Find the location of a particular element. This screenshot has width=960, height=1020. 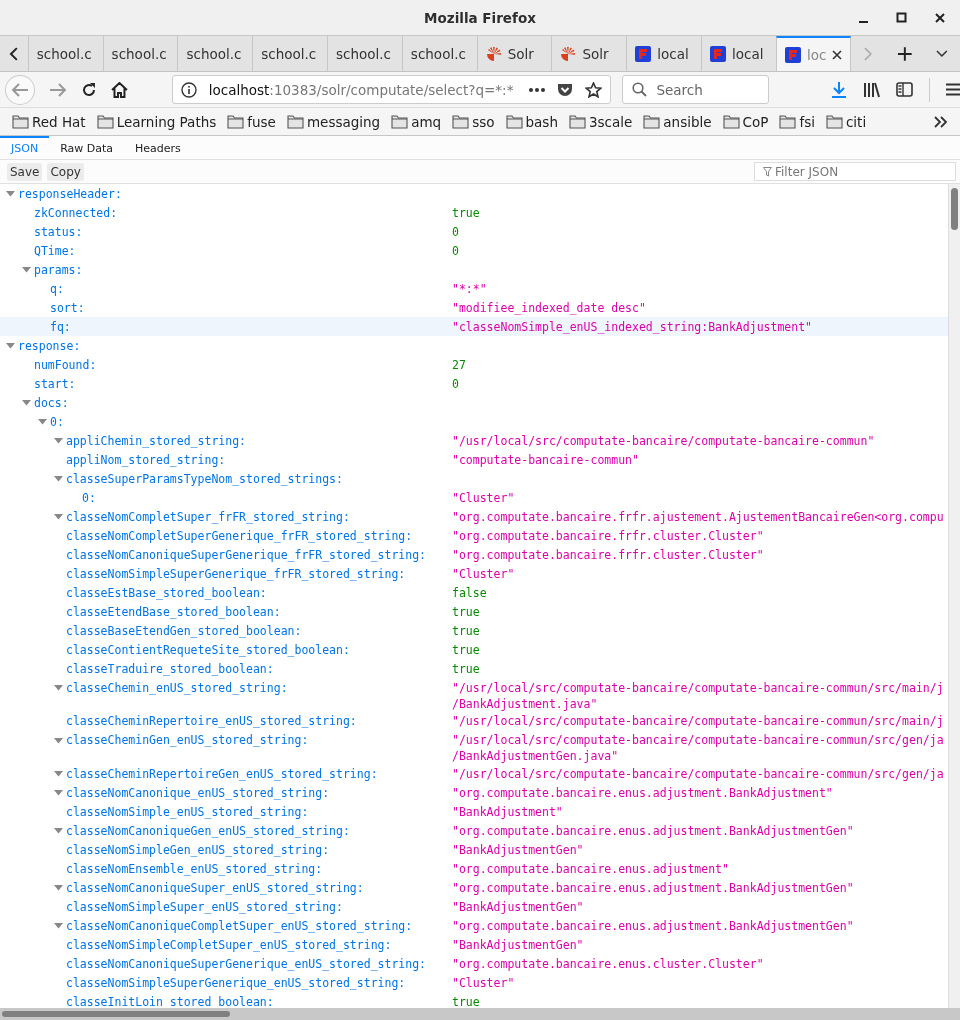

tree-row: classeNomSimpleGen_enUS_stored_string: "BankAdjustmentGen" is located at coordinates (474, 849).